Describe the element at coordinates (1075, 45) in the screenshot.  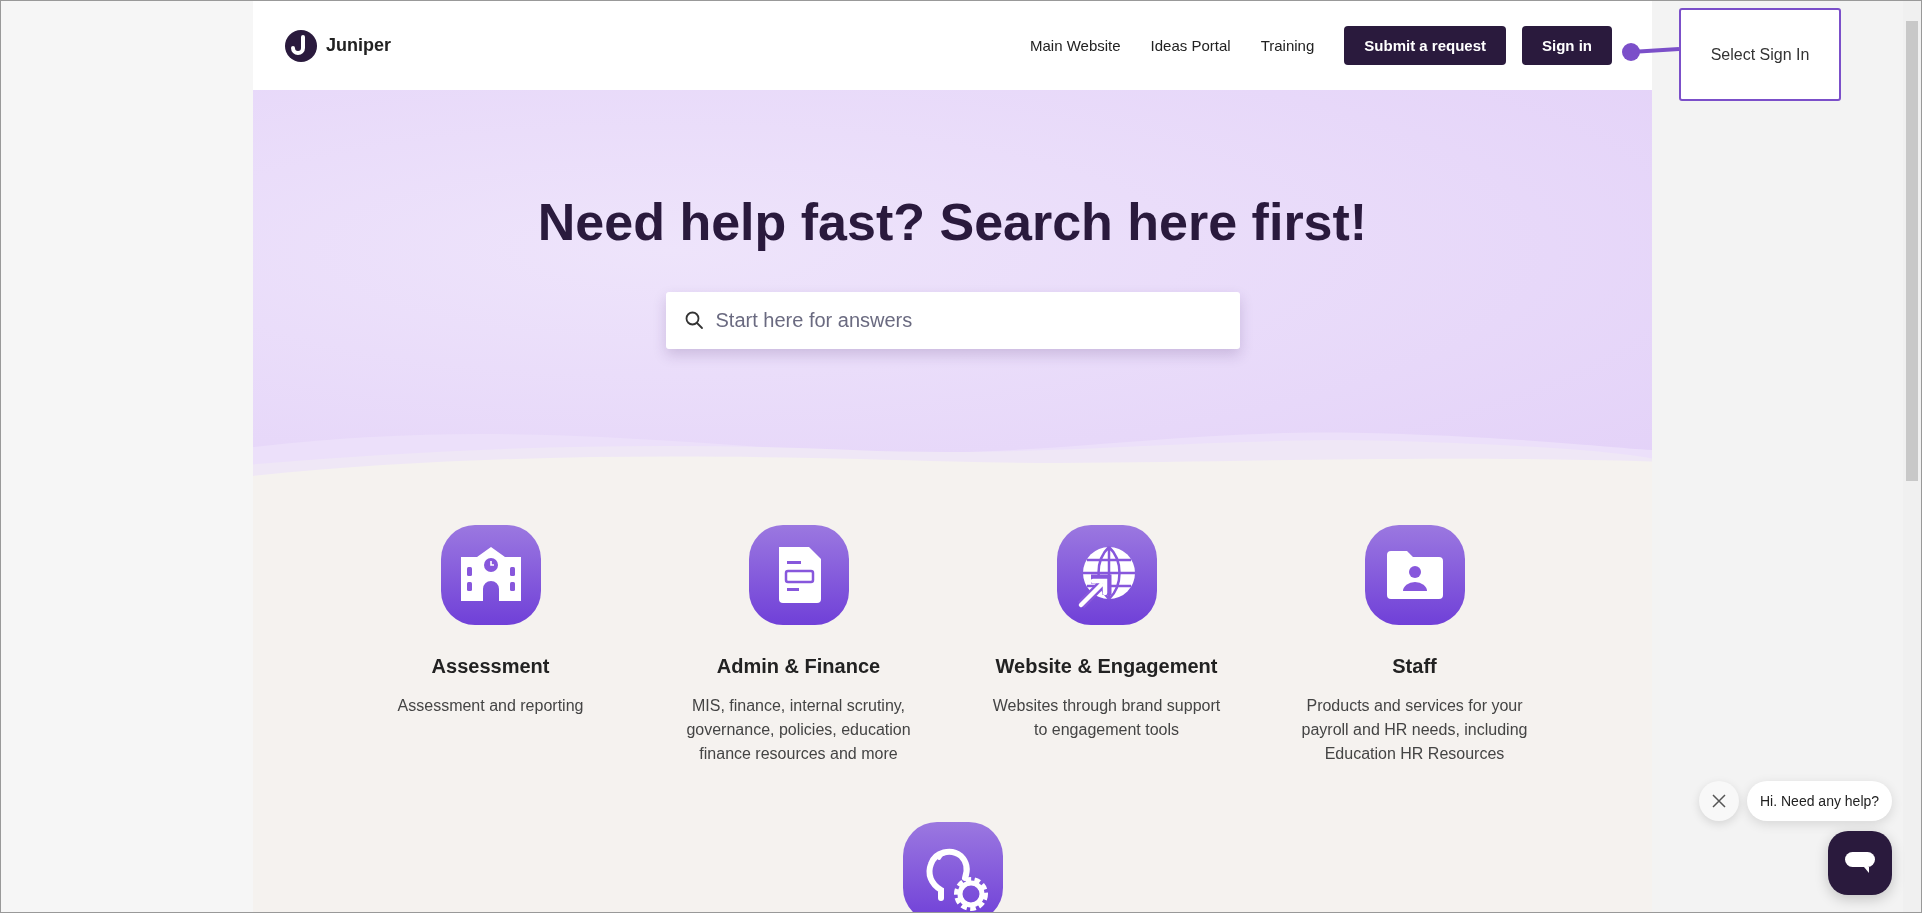
I see `nav-link: Main Website` at that location.